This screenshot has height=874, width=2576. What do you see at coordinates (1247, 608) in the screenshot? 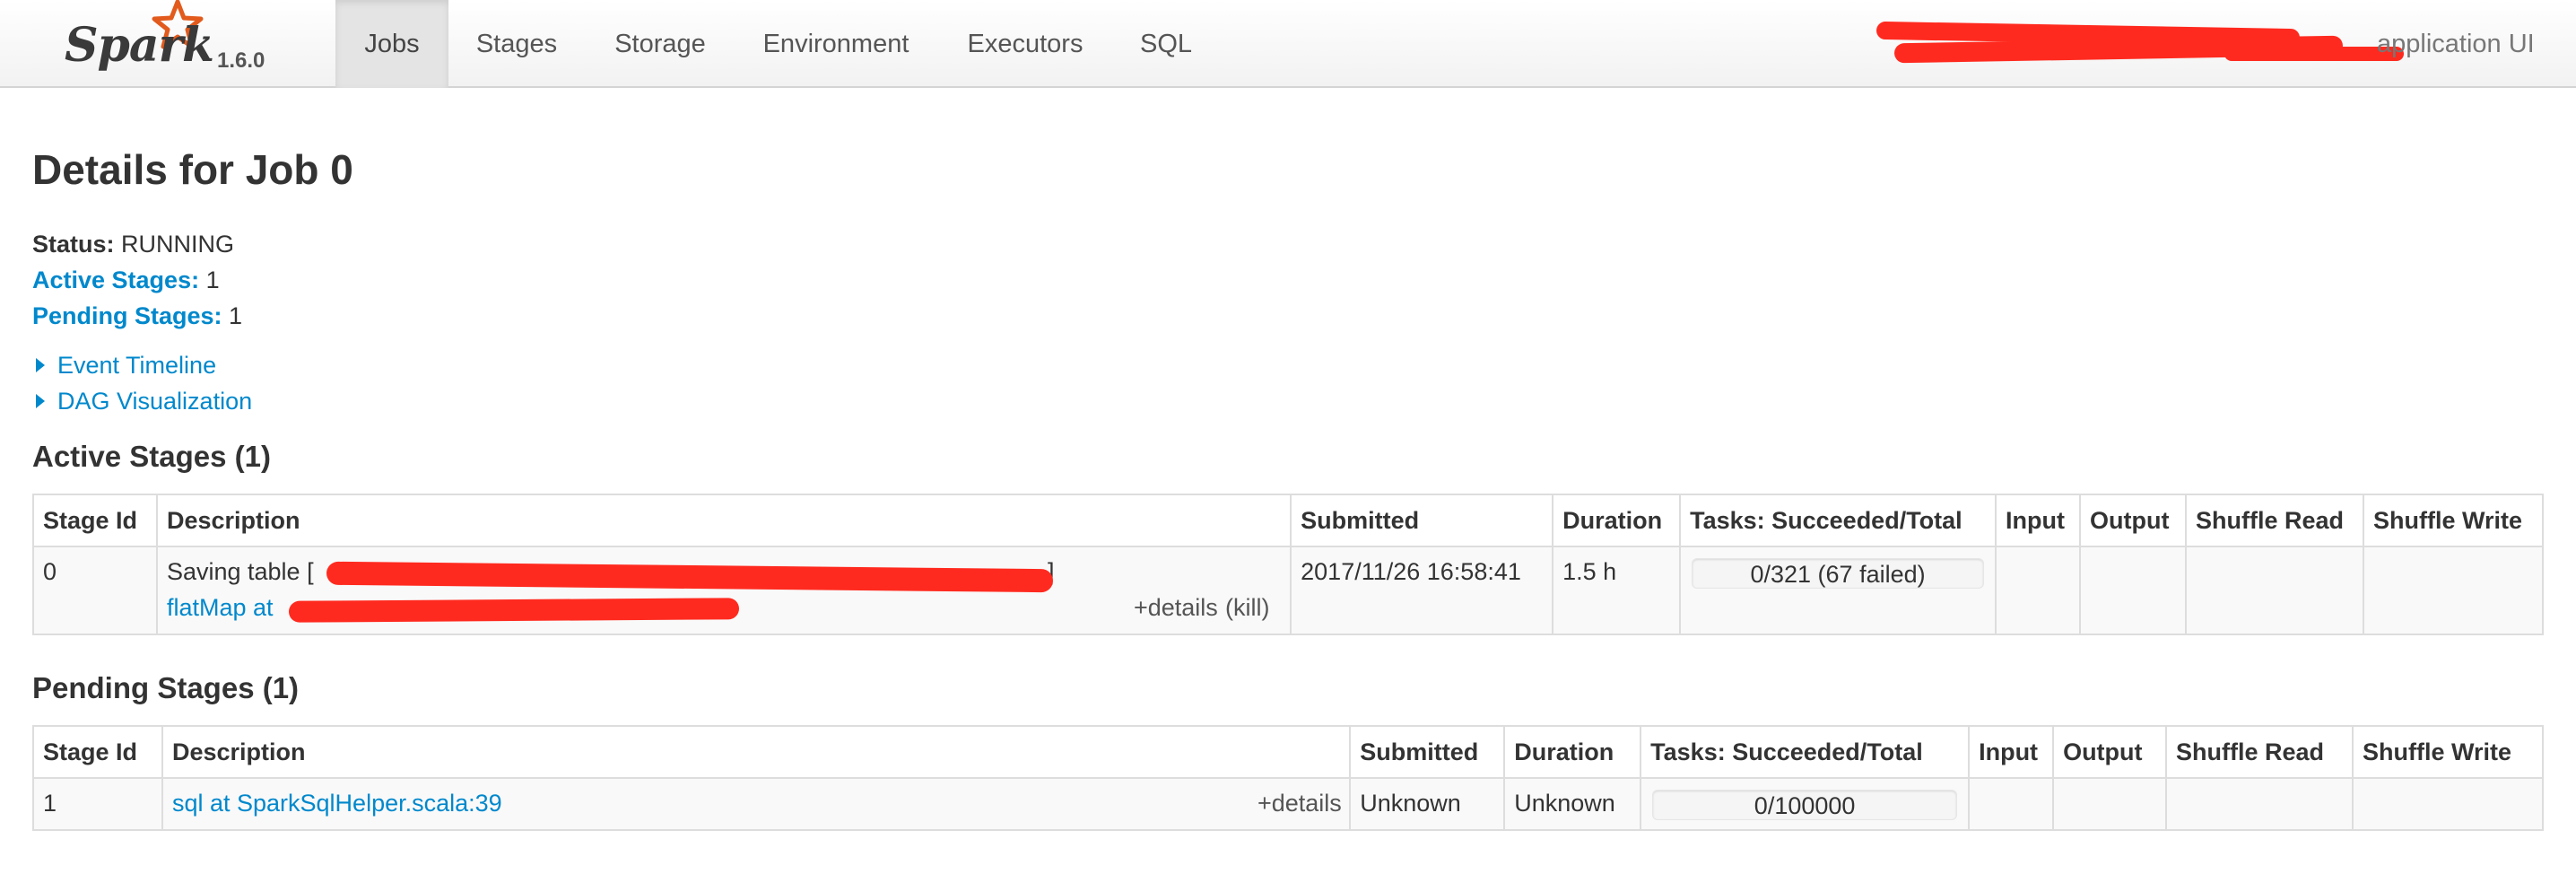
I see `kill-link: (kill)` at bounding box center [1247, 608].